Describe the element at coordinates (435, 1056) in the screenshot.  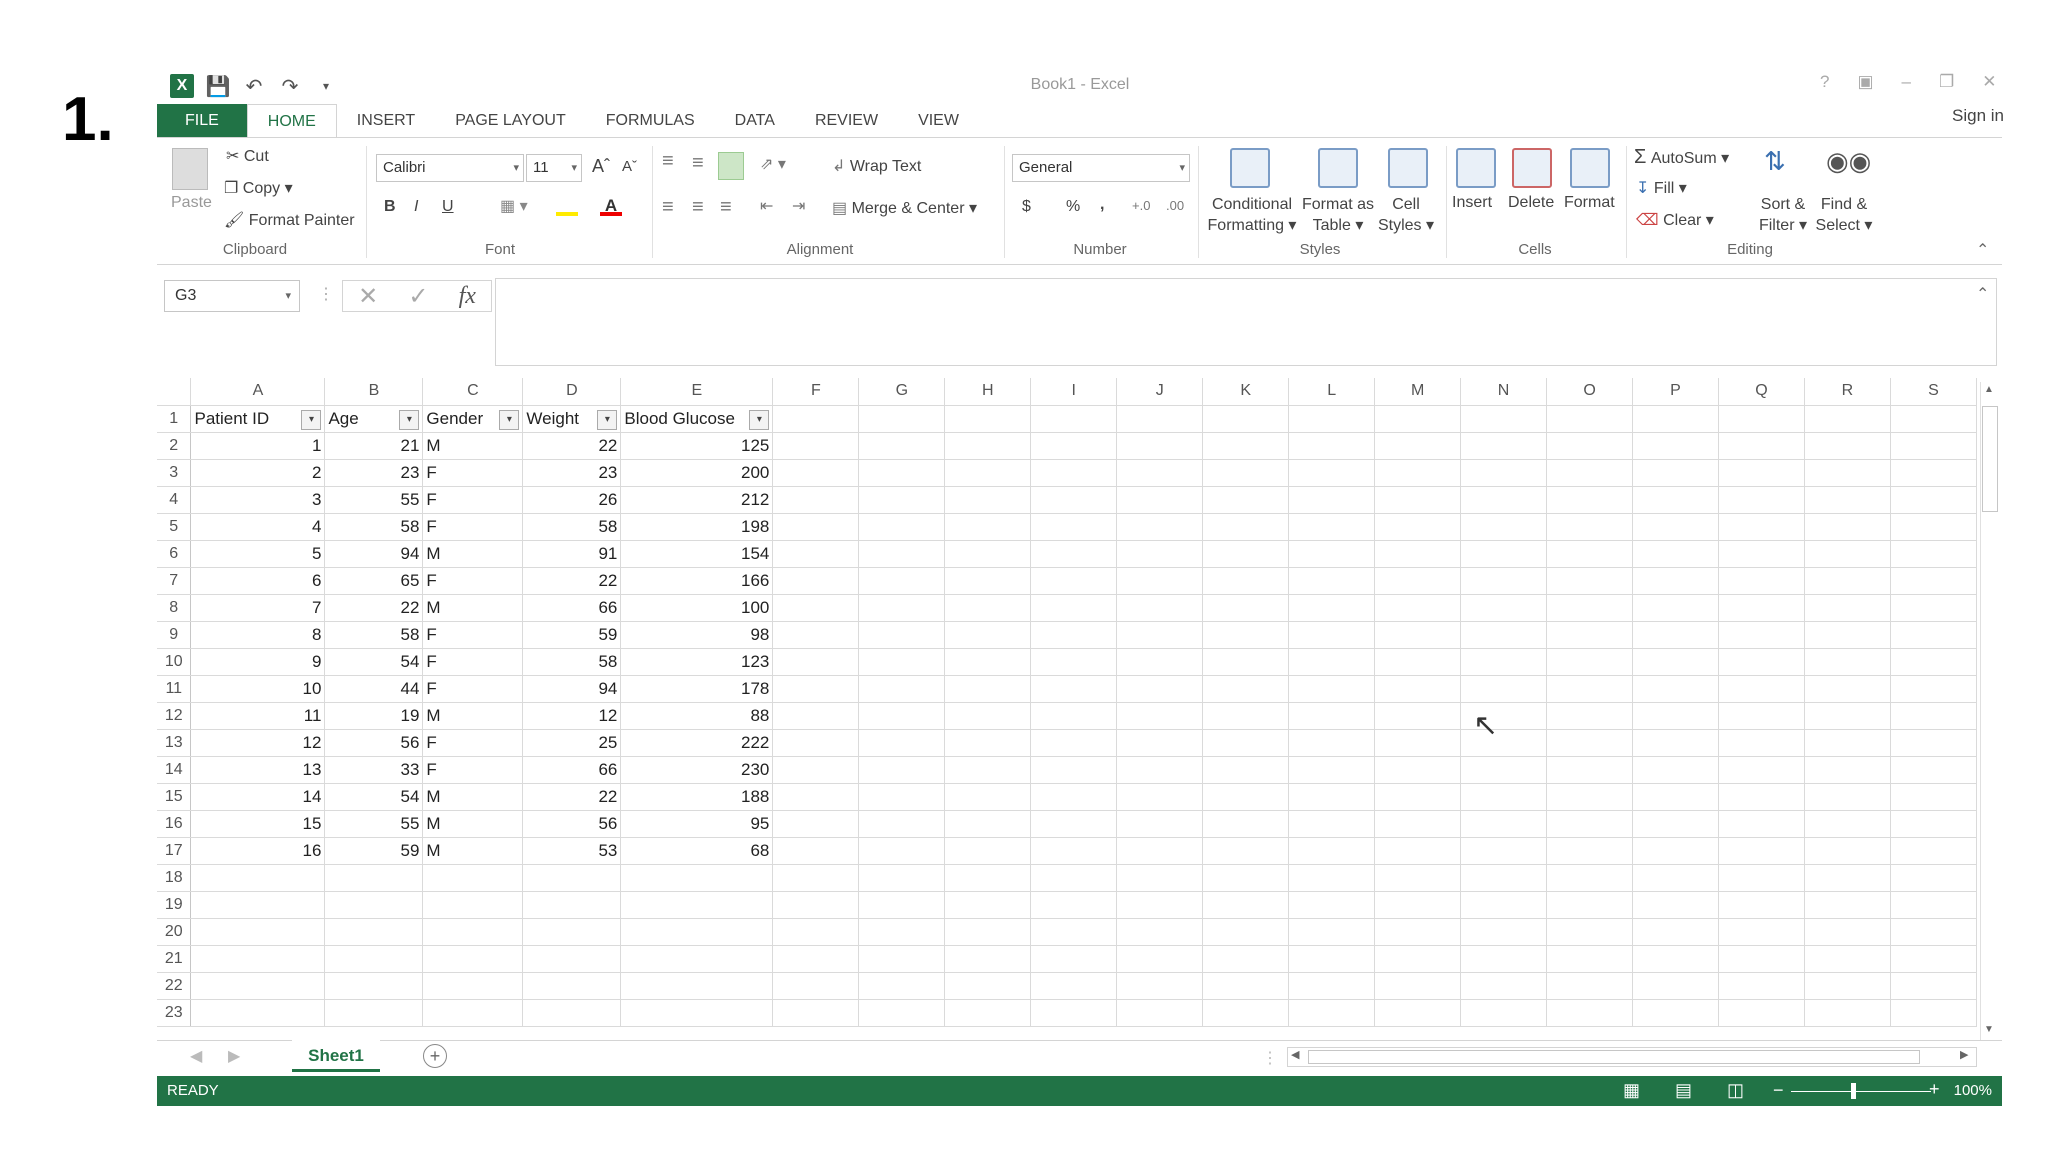
I see `add-sheet-icon: +` at that location.